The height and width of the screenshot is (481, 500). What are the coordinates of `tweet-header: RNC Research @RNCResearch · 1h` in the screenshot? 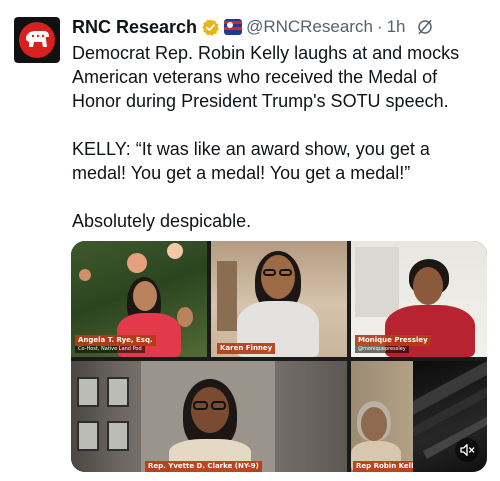 It's located at (253, 27).